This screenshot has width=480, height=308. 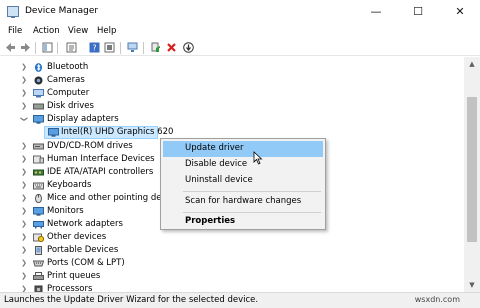 I want to click on ide-controller-icon, so click(x=38, y=172).